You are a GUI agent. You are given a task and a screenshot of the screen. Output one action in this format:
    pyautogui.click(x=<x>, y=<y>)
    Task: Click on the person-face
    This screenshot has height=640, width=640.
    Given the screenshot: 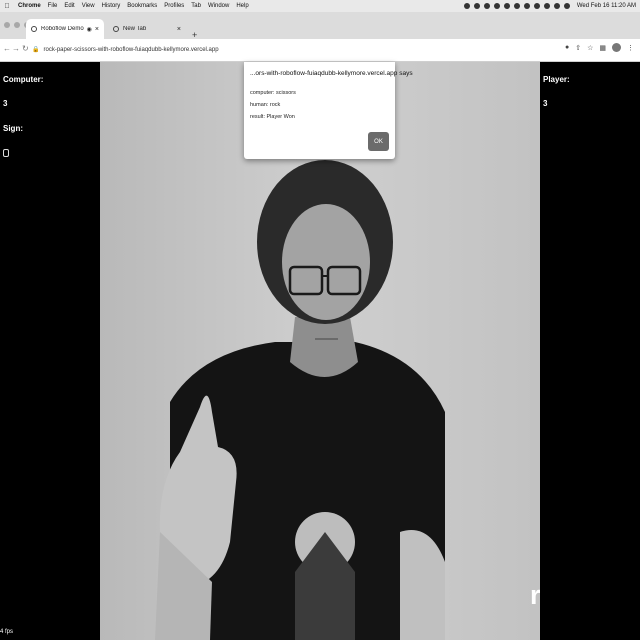 What is the action you would take?
    pyautogui.click(x=326, y=262)
    